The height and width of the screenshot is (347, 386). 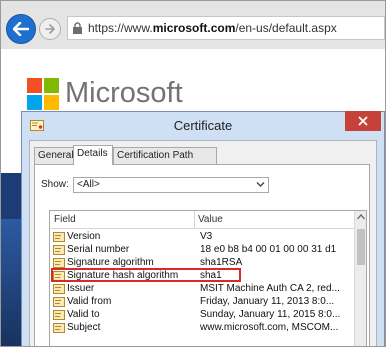 What do you see at coordinates (165, 155) in the screenshot?
I see `tab-certification-path: Certification Path` at bounding box center [165, 155].